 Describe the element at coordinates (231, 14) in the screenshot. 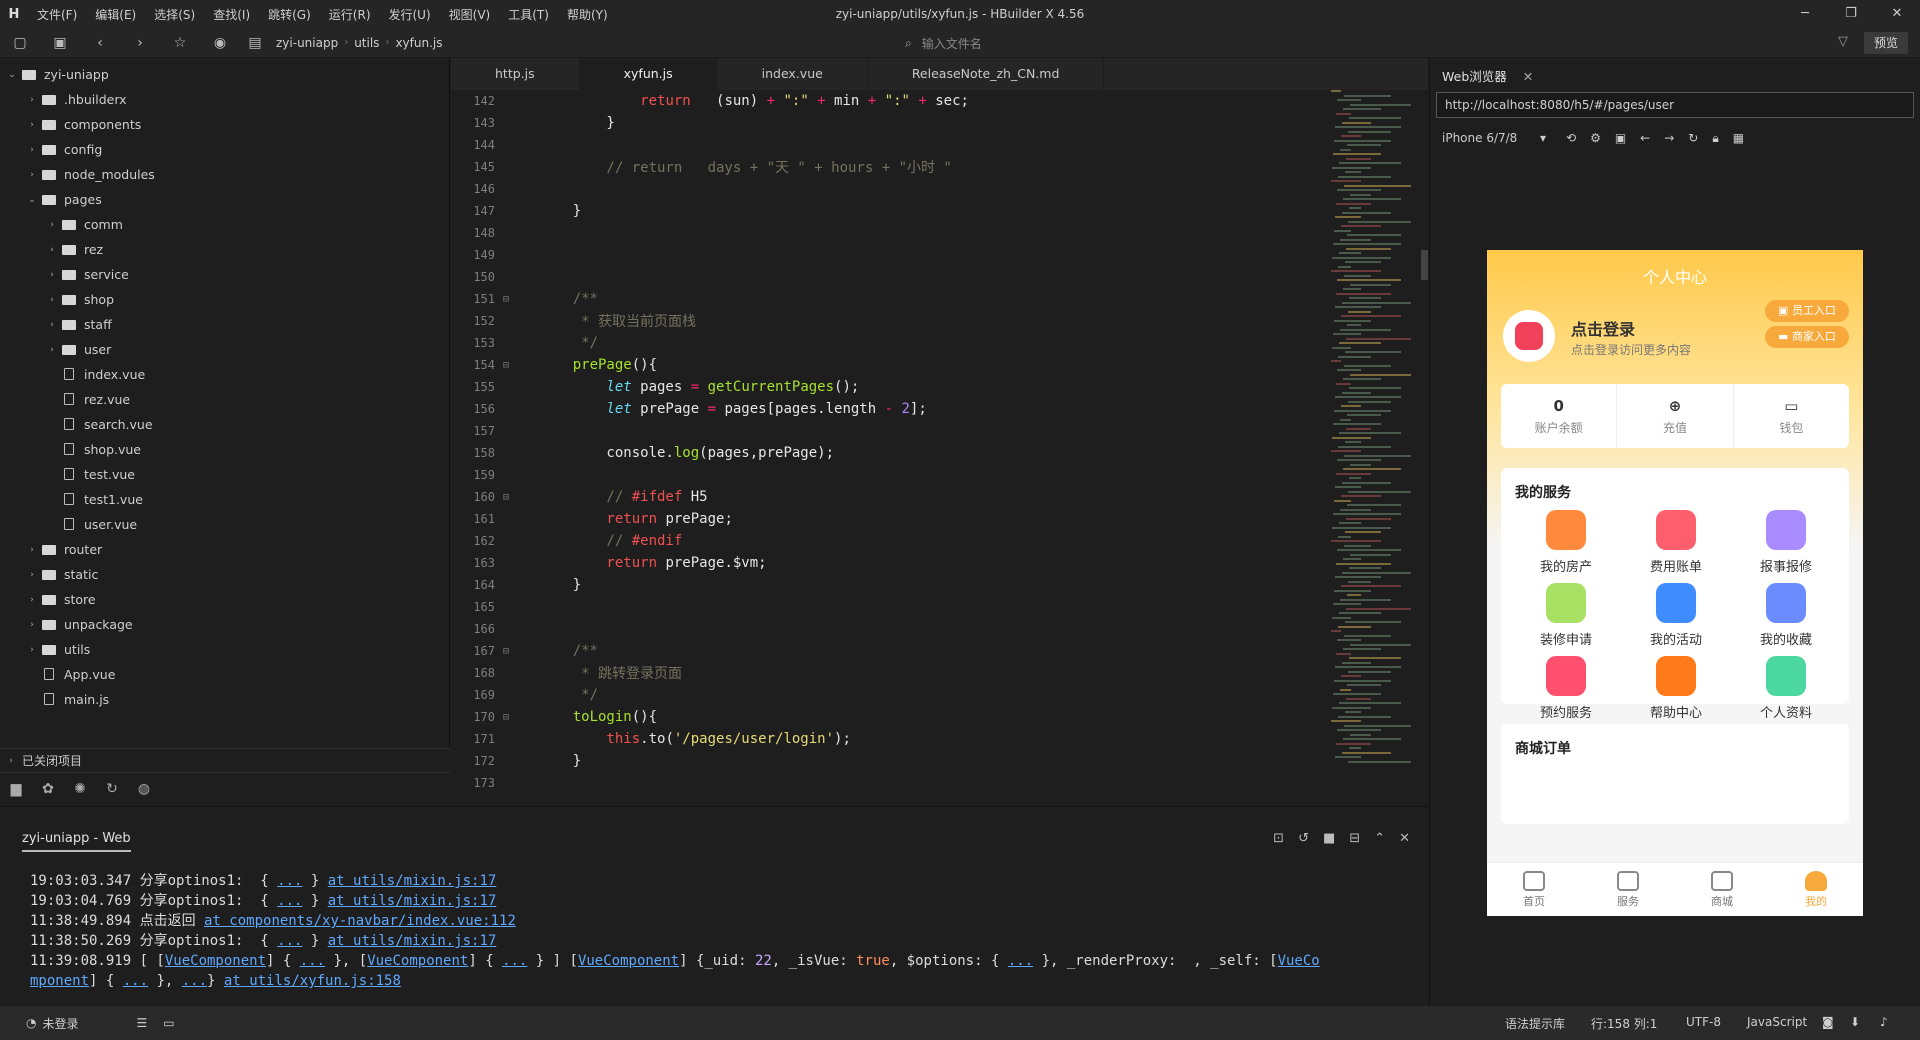

I see `menu-item: 查找(I)` at that location.